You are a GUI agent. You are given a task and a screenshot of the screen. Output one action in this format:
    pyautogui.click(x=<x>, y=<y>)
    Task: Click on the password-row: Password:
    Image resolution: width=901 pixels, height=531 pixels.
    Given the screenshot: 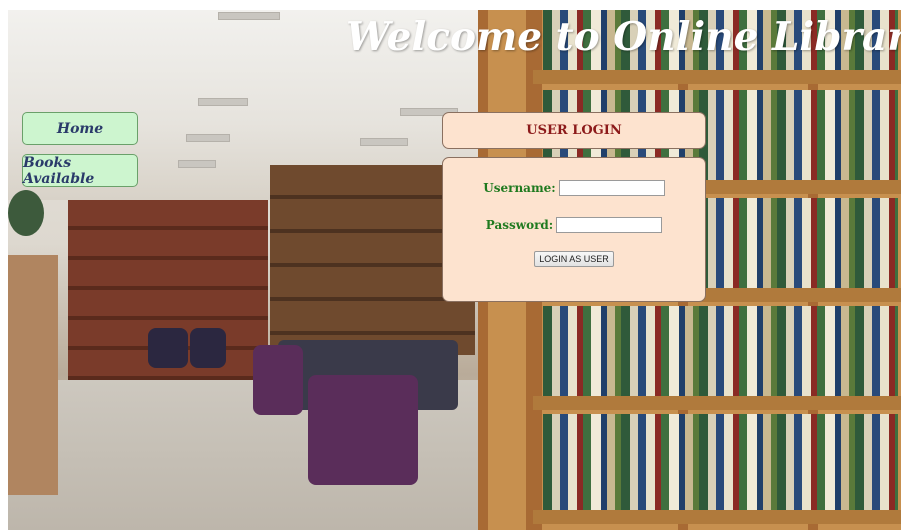 What is the action you would take?
    pyautogui.click(x=574, y=225)
    